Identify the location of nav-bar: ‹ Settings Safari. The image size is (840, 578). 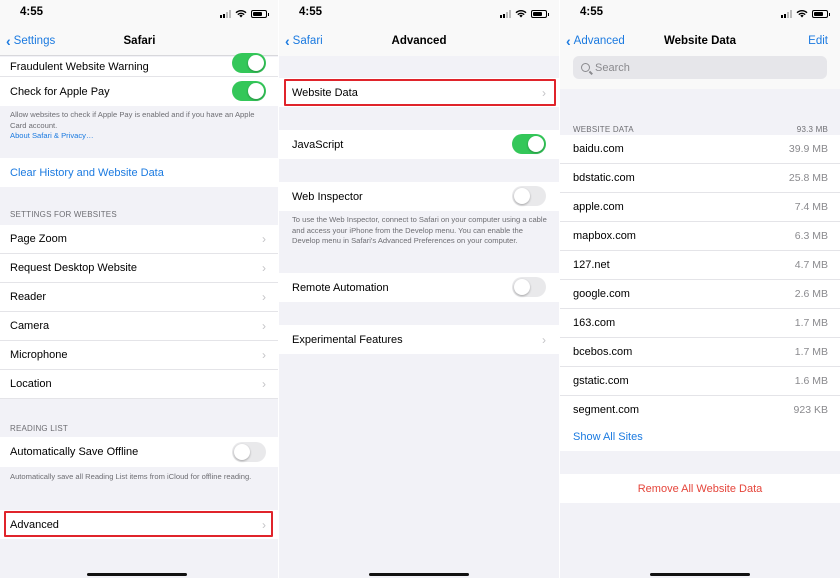
(139, 42).